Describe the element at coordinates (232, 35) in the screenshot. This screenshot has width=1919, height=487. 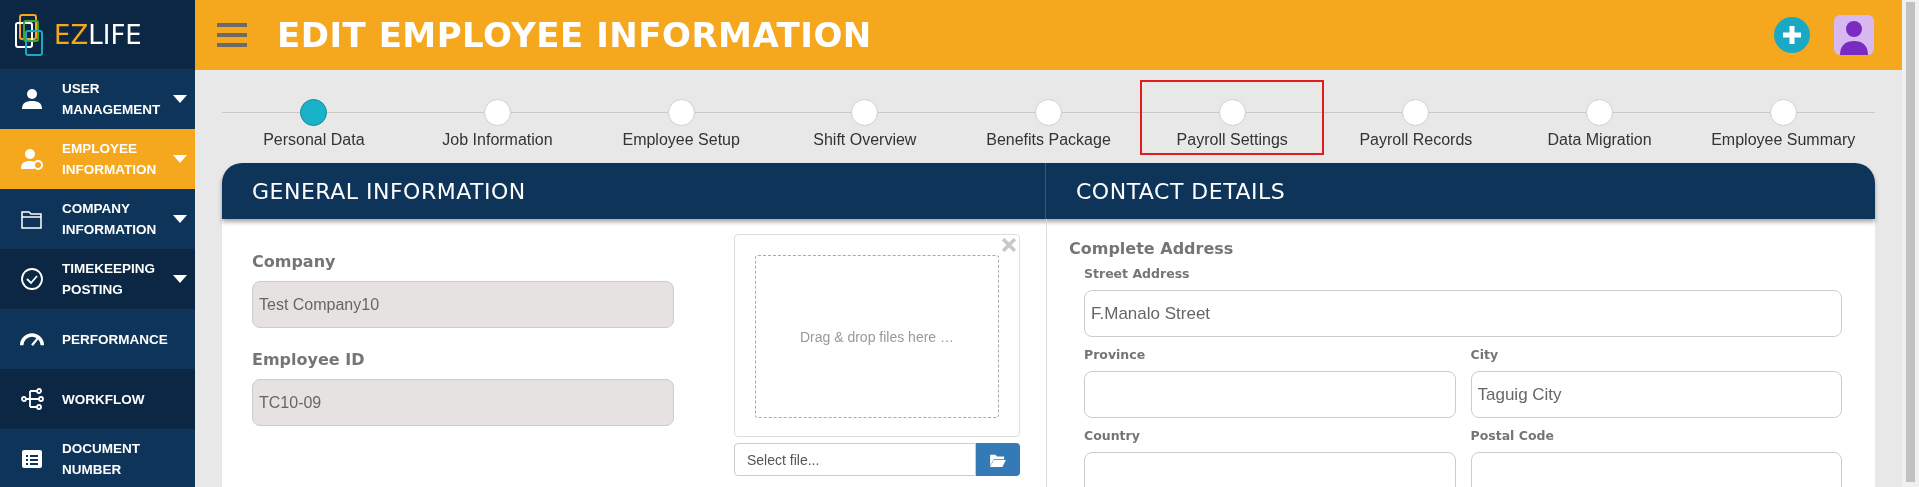
I see `menu-icon` at that location.